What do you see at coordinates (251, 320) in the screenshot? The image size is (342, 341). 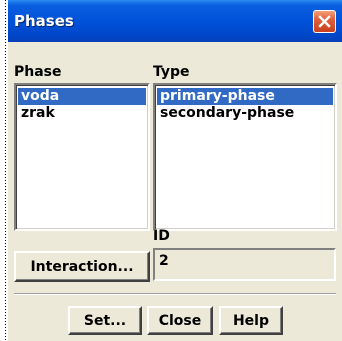 I see `help-button: Help` at bounding box center [251, 320].